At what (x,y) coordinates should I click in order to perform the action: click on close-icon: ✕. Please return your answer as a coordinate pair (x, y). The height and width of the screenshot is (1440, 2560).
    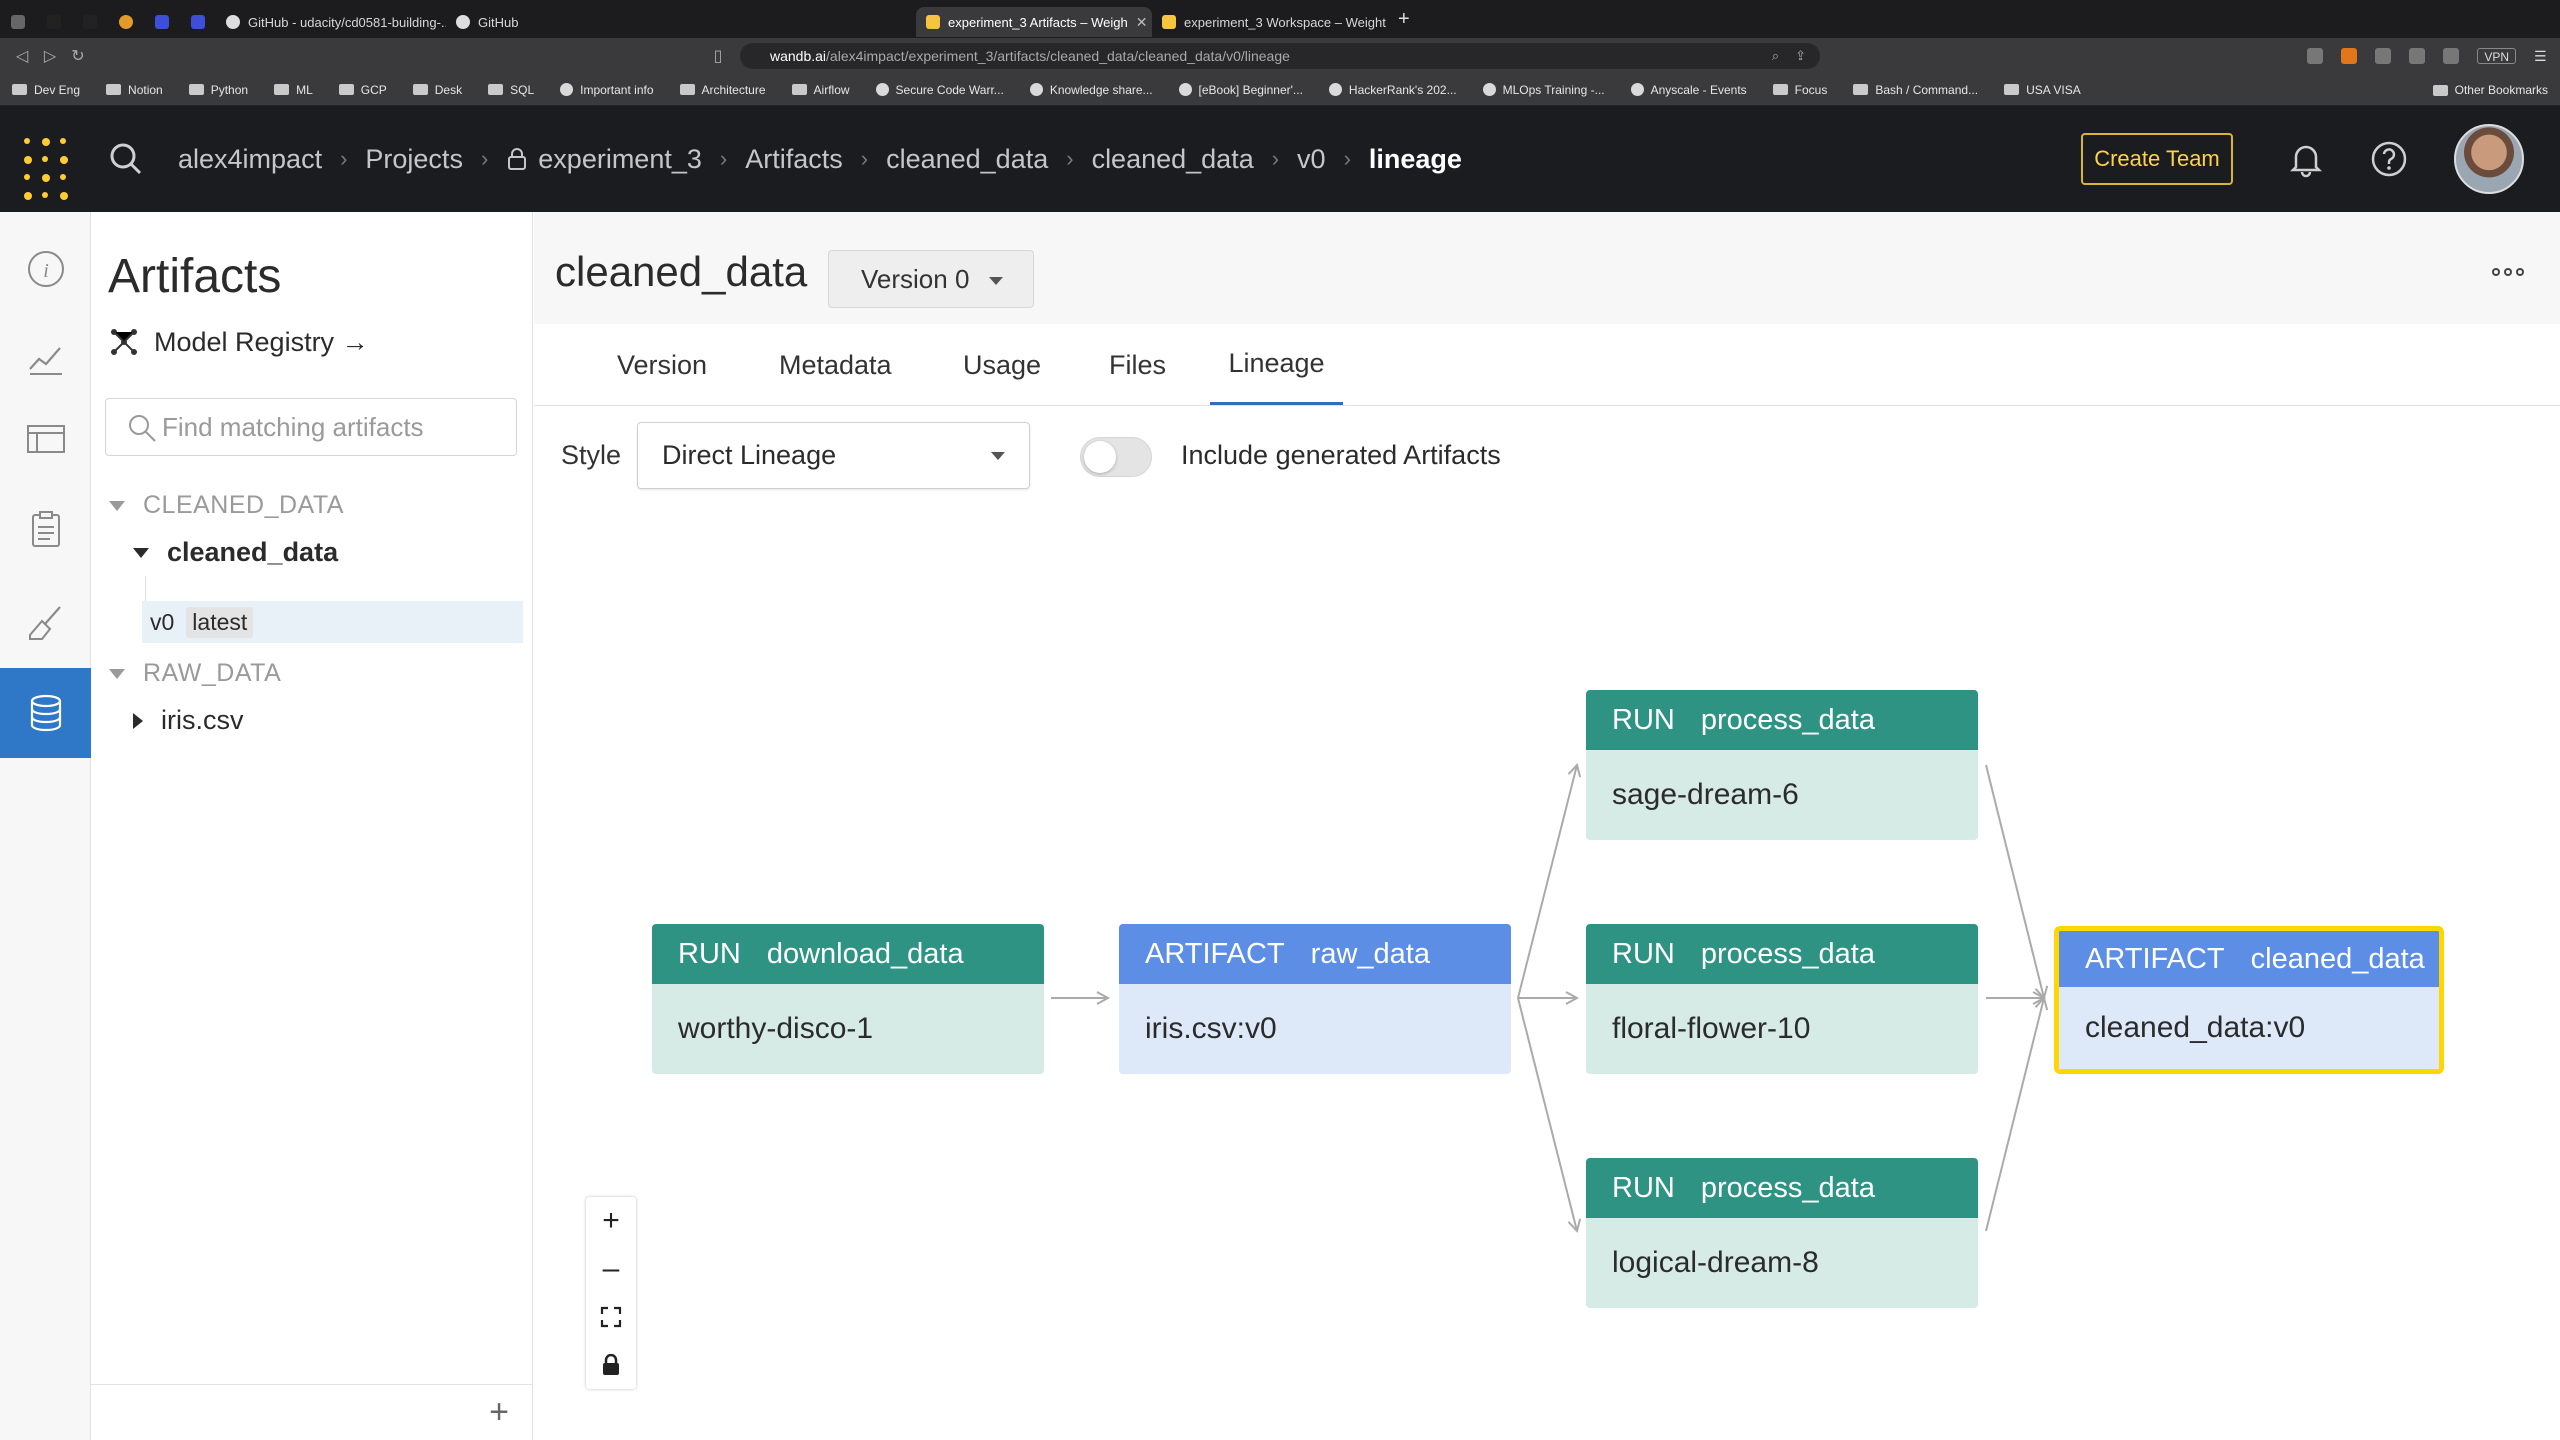
    Looking at the image, I should click on (1142, 22).